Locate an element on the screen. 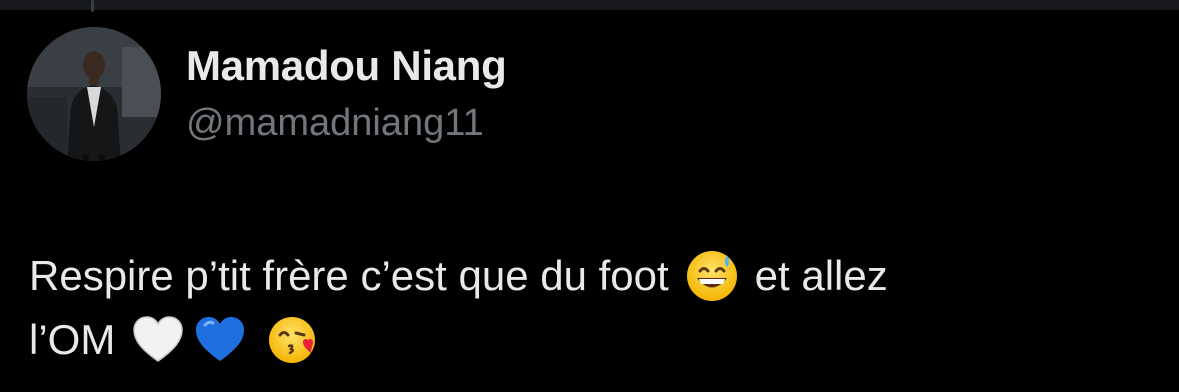 The image size is (1179, 392). white-heart-emoji-icon is located at coordinates (158, 340).